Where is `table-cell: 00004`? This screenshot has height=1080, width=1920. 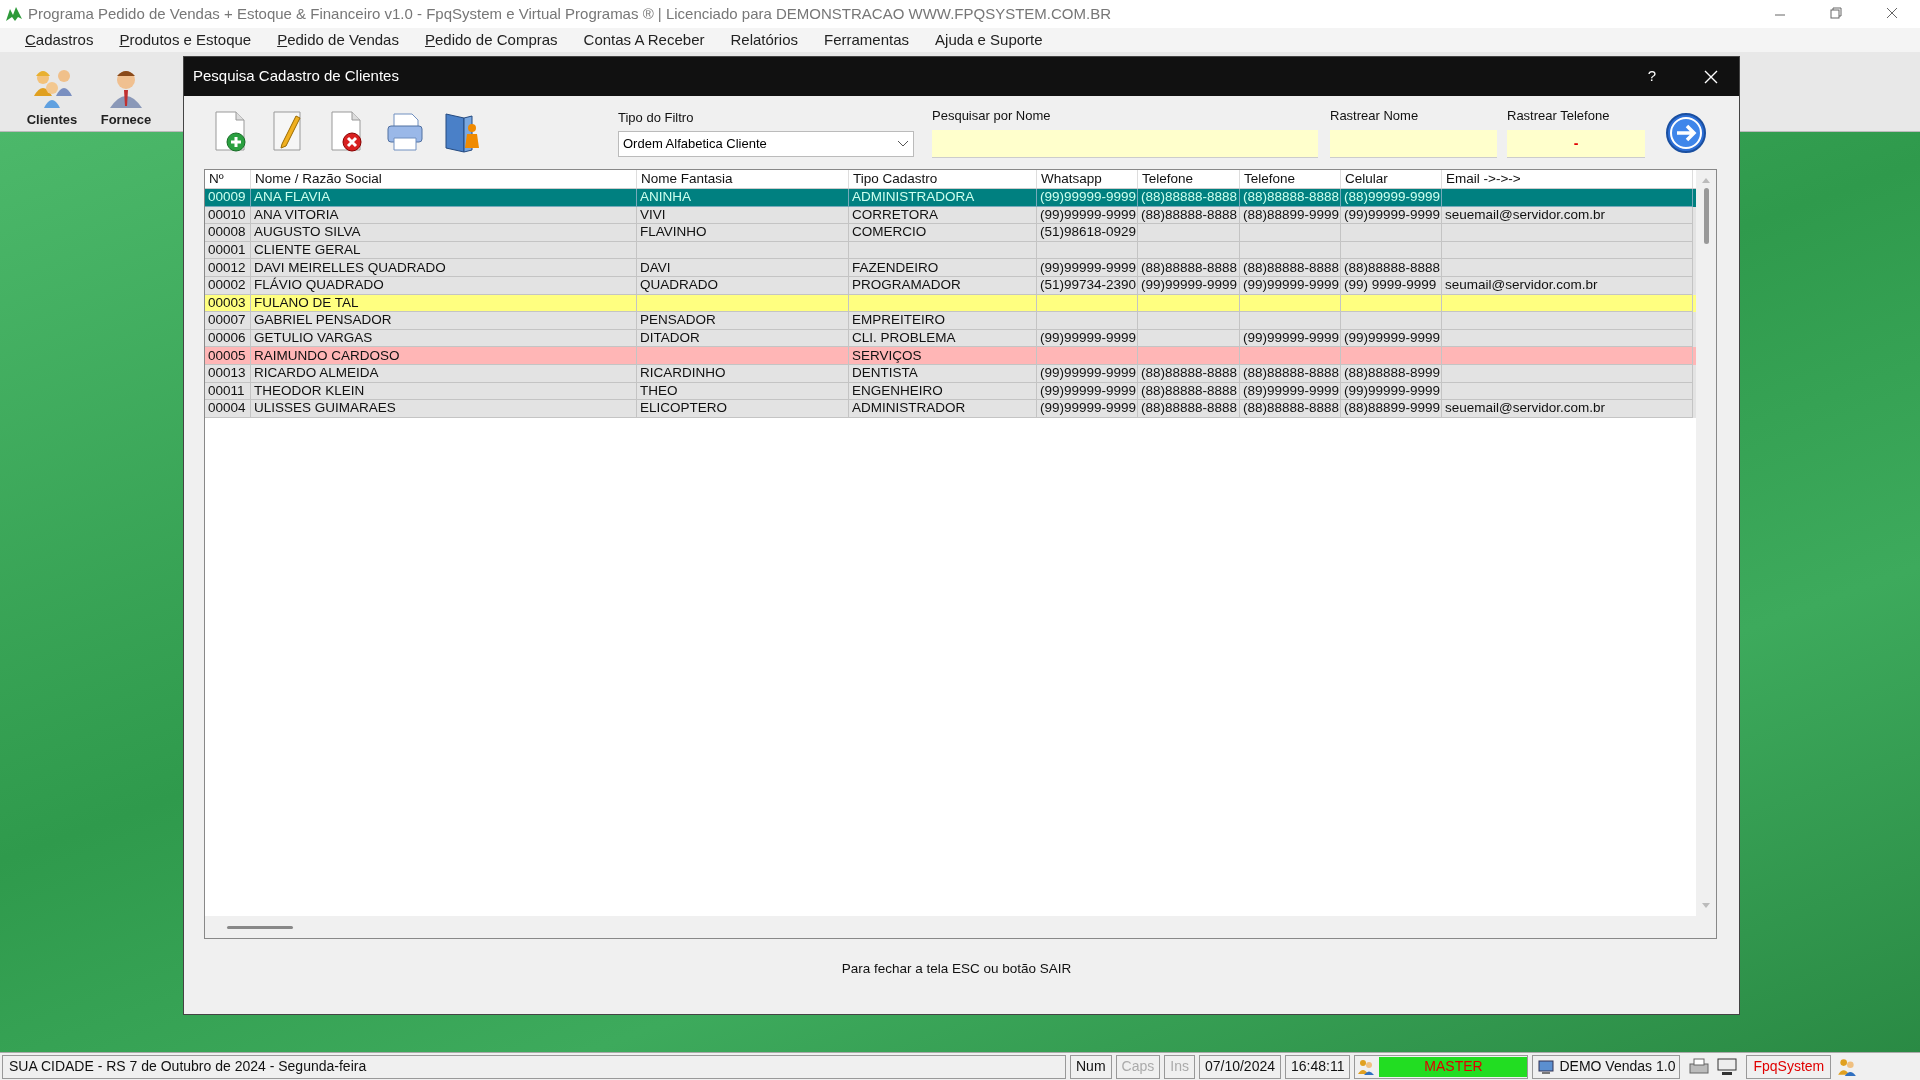 table-cell: 00004 is located at coordinates (228, 409).